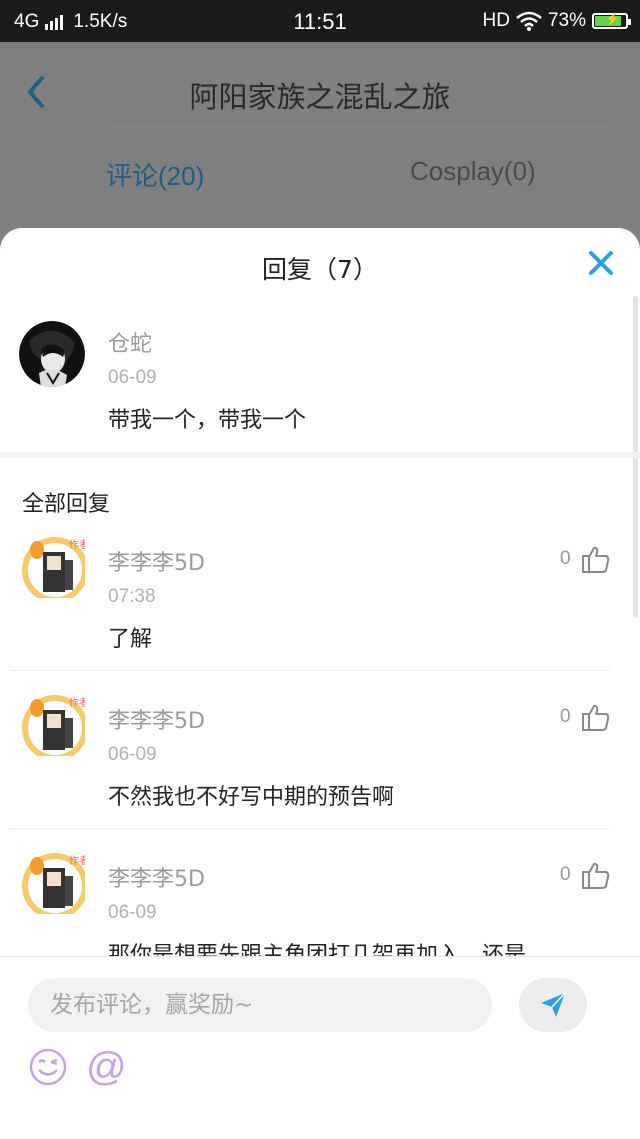  Describe the element at coordinates (320, 97) in the screenshot. I see `page-title: 阿阳家族之混乱之旅` at that location.